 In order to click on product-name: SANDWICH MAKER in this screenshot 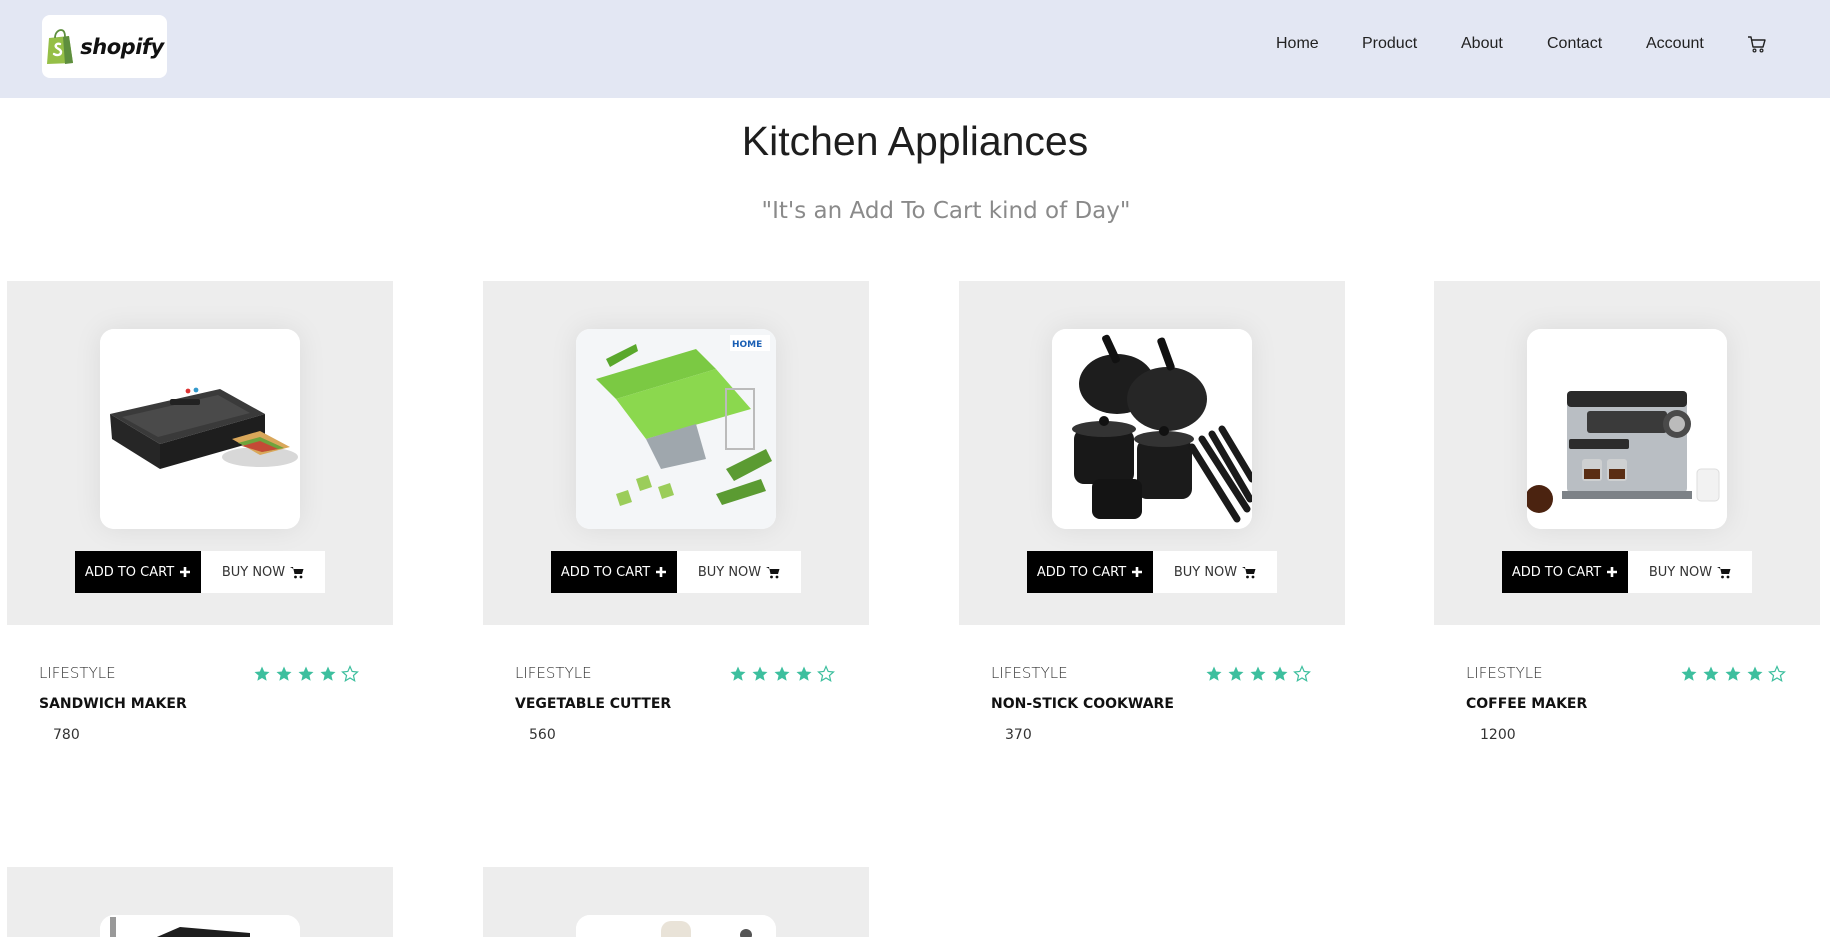, I will do `click(113, 704)`.